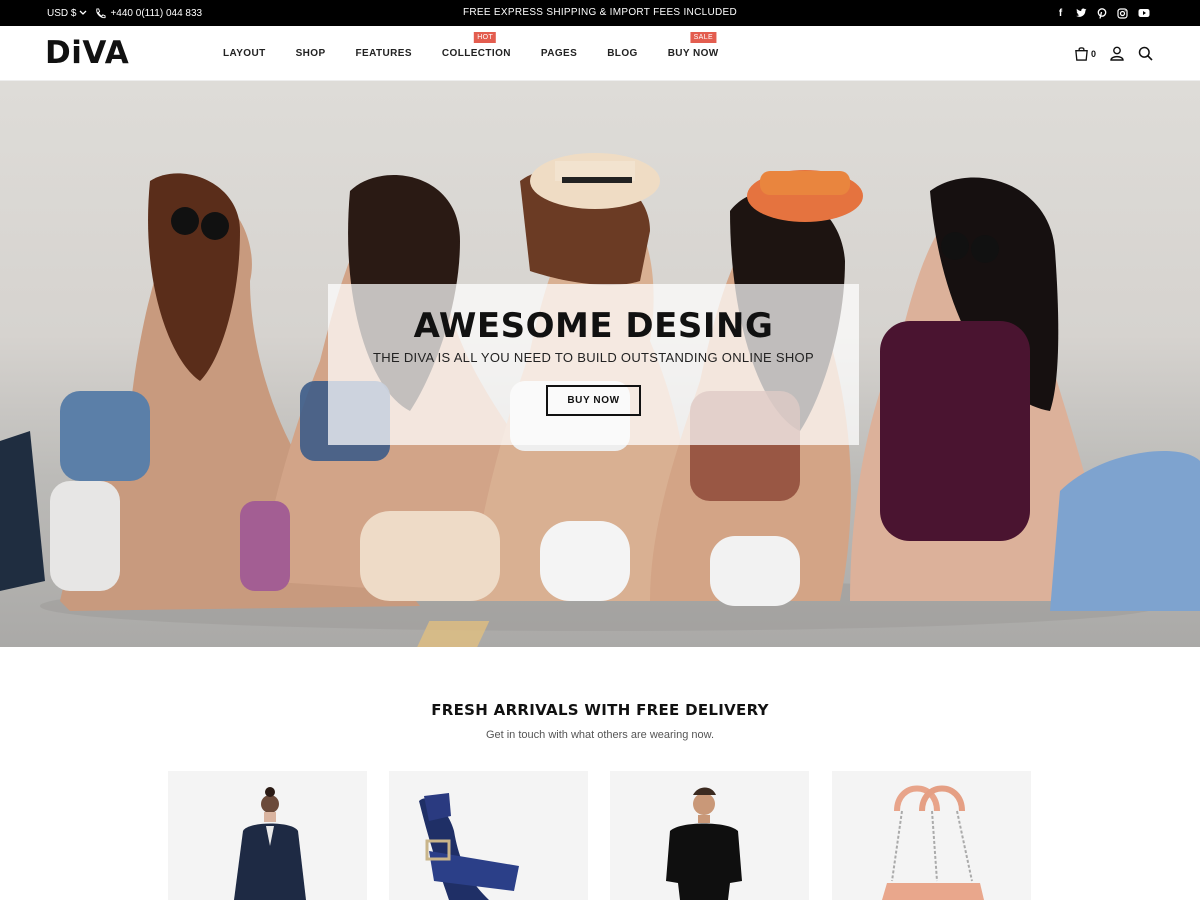 This screenshot has width=1200, height=900. Describe the element at coordinates (156, 13) in the screenshot. I see `phone-text: +440 0(111) 044 833` at that location.